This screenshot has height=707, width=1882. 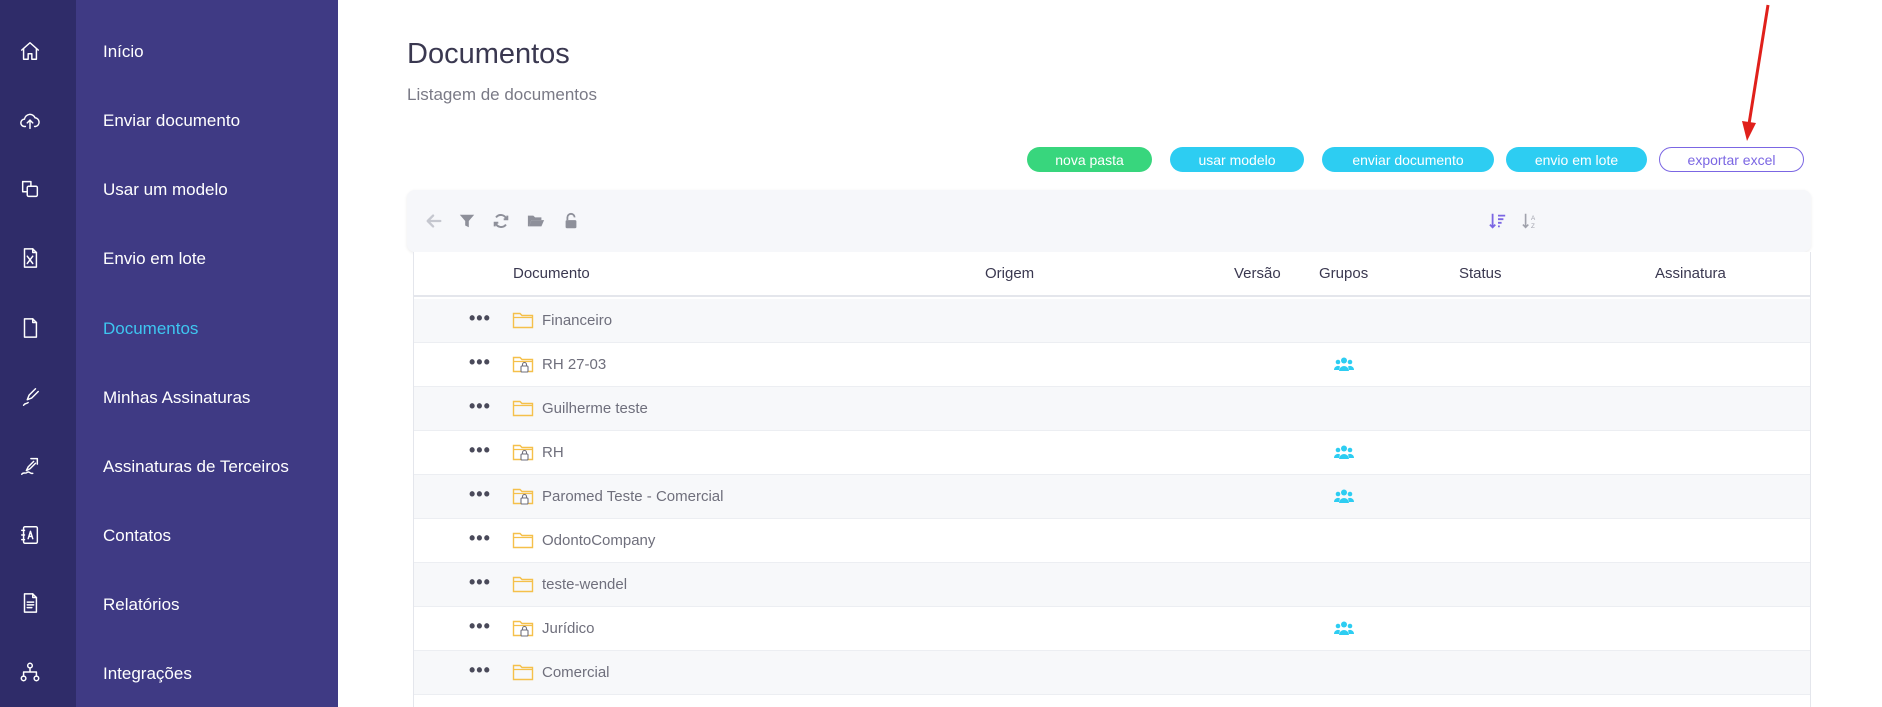 What do you see at coordinates (1690, 273) in the screenshot?
I see `column-assinatura: Assinatura` at bounding box center [1690, 273].